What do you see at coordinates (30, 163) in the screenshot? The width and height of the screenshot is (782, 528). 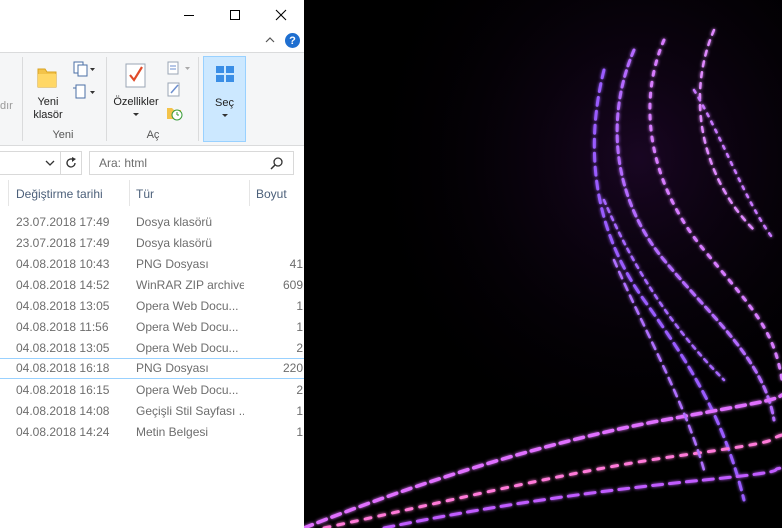 I see `address-bar` at bounding box center [30, 163].